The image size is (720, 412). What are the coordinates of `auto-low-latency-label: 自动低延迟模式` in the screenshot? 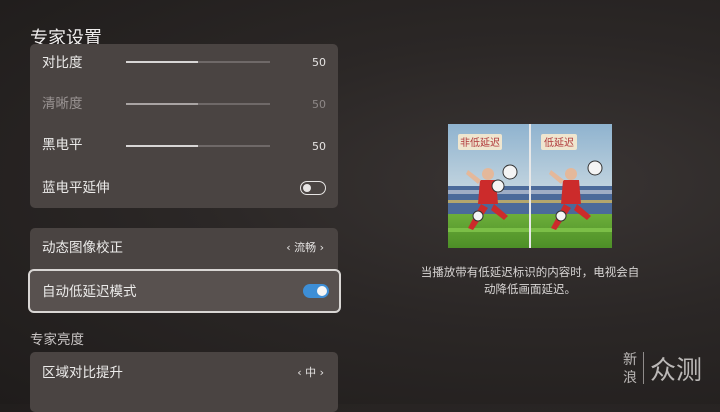 It's located at (89, 292).